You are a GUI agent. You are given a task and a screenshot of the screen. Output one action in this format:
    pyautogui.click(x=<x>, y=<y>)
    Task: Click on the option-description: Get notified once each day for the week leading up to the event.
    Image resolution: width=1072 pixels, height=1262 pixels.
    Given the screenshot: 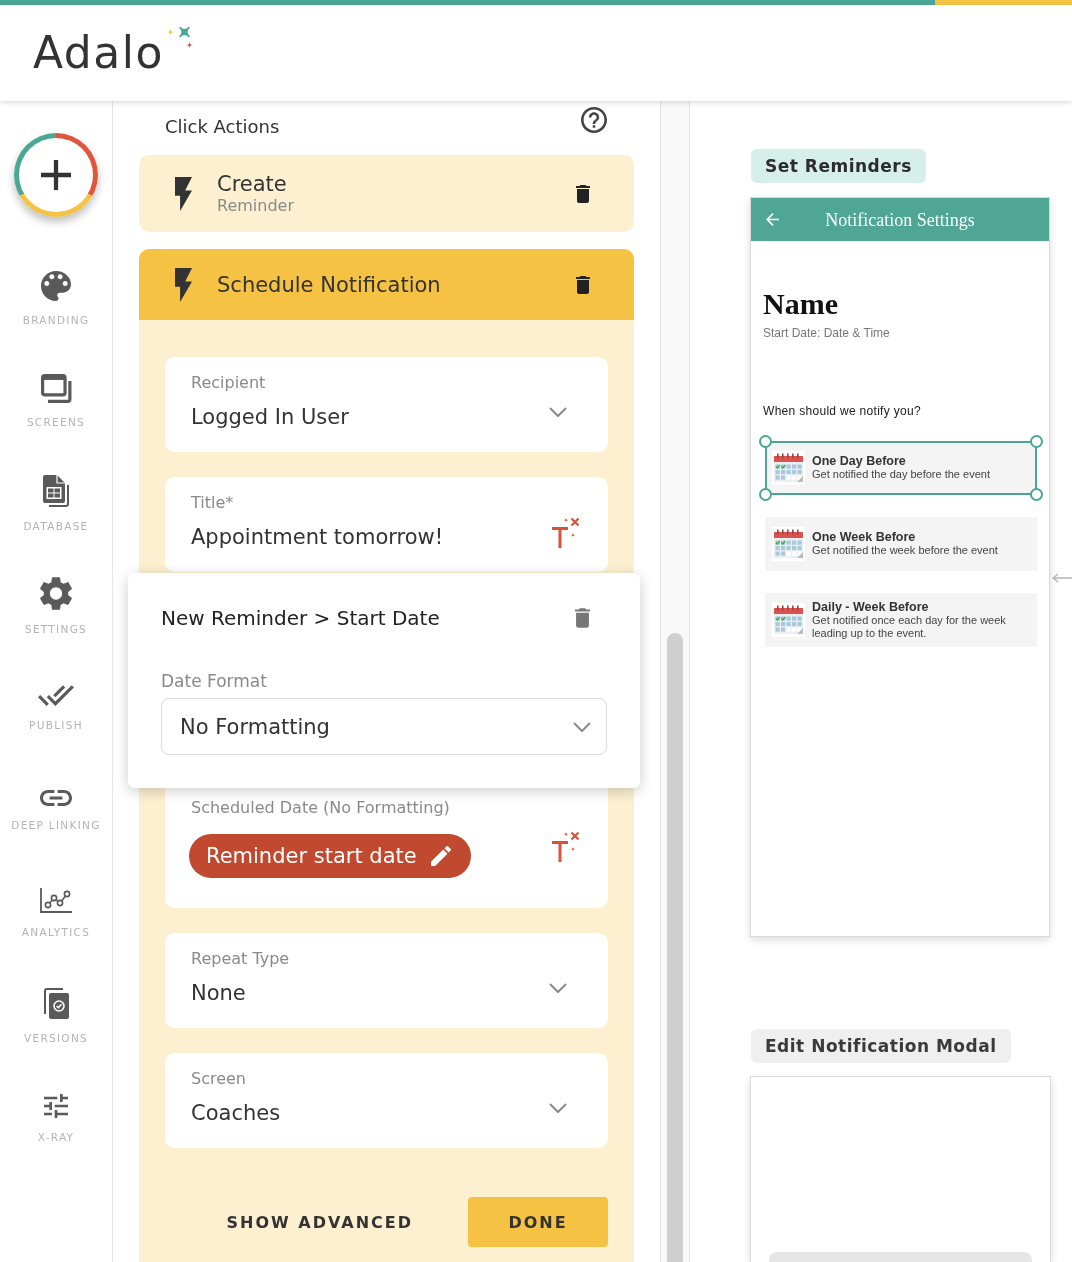 What is the action you would take?
    pyautogui.click(x=909, y=626)
    